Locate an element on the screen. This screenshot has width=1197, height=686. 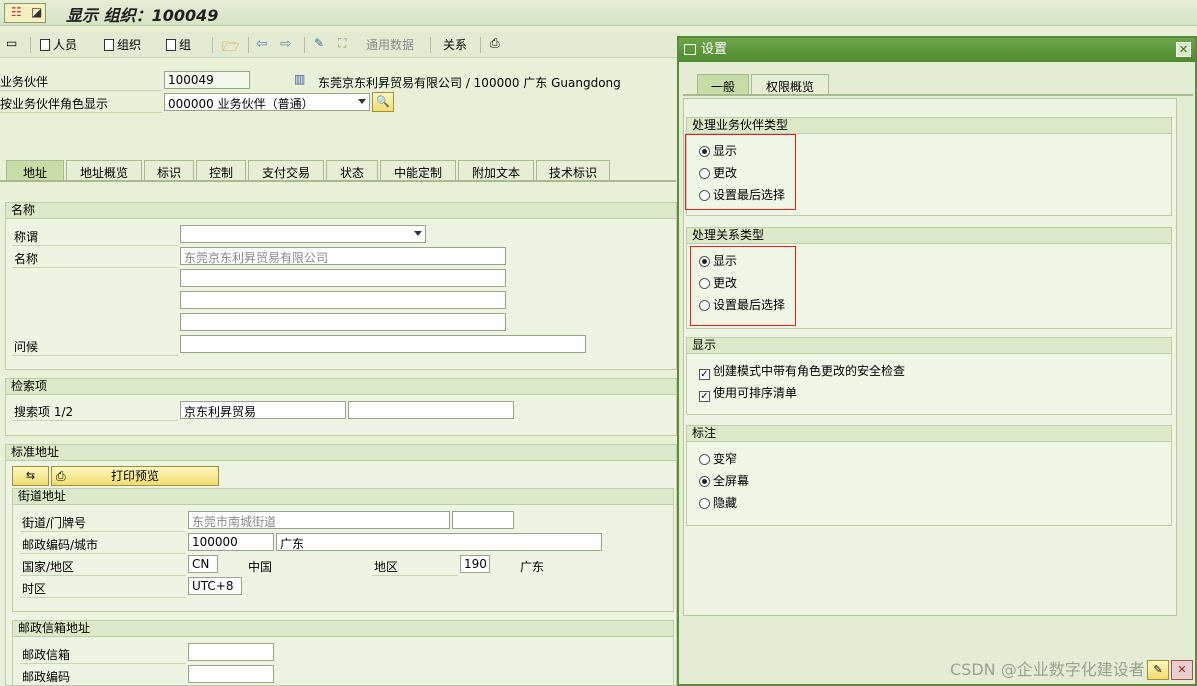
close-icon: ✕ is located at coordinates (1183, 49).